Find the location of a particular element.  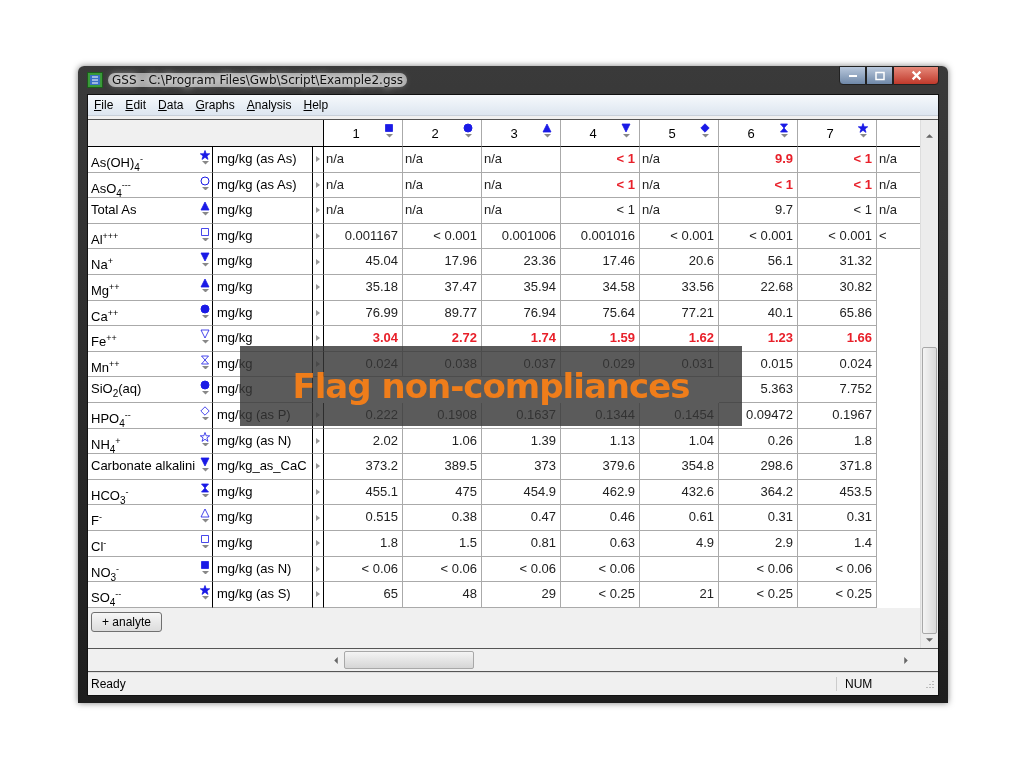

close-icon is located at coordinates (916, 75).